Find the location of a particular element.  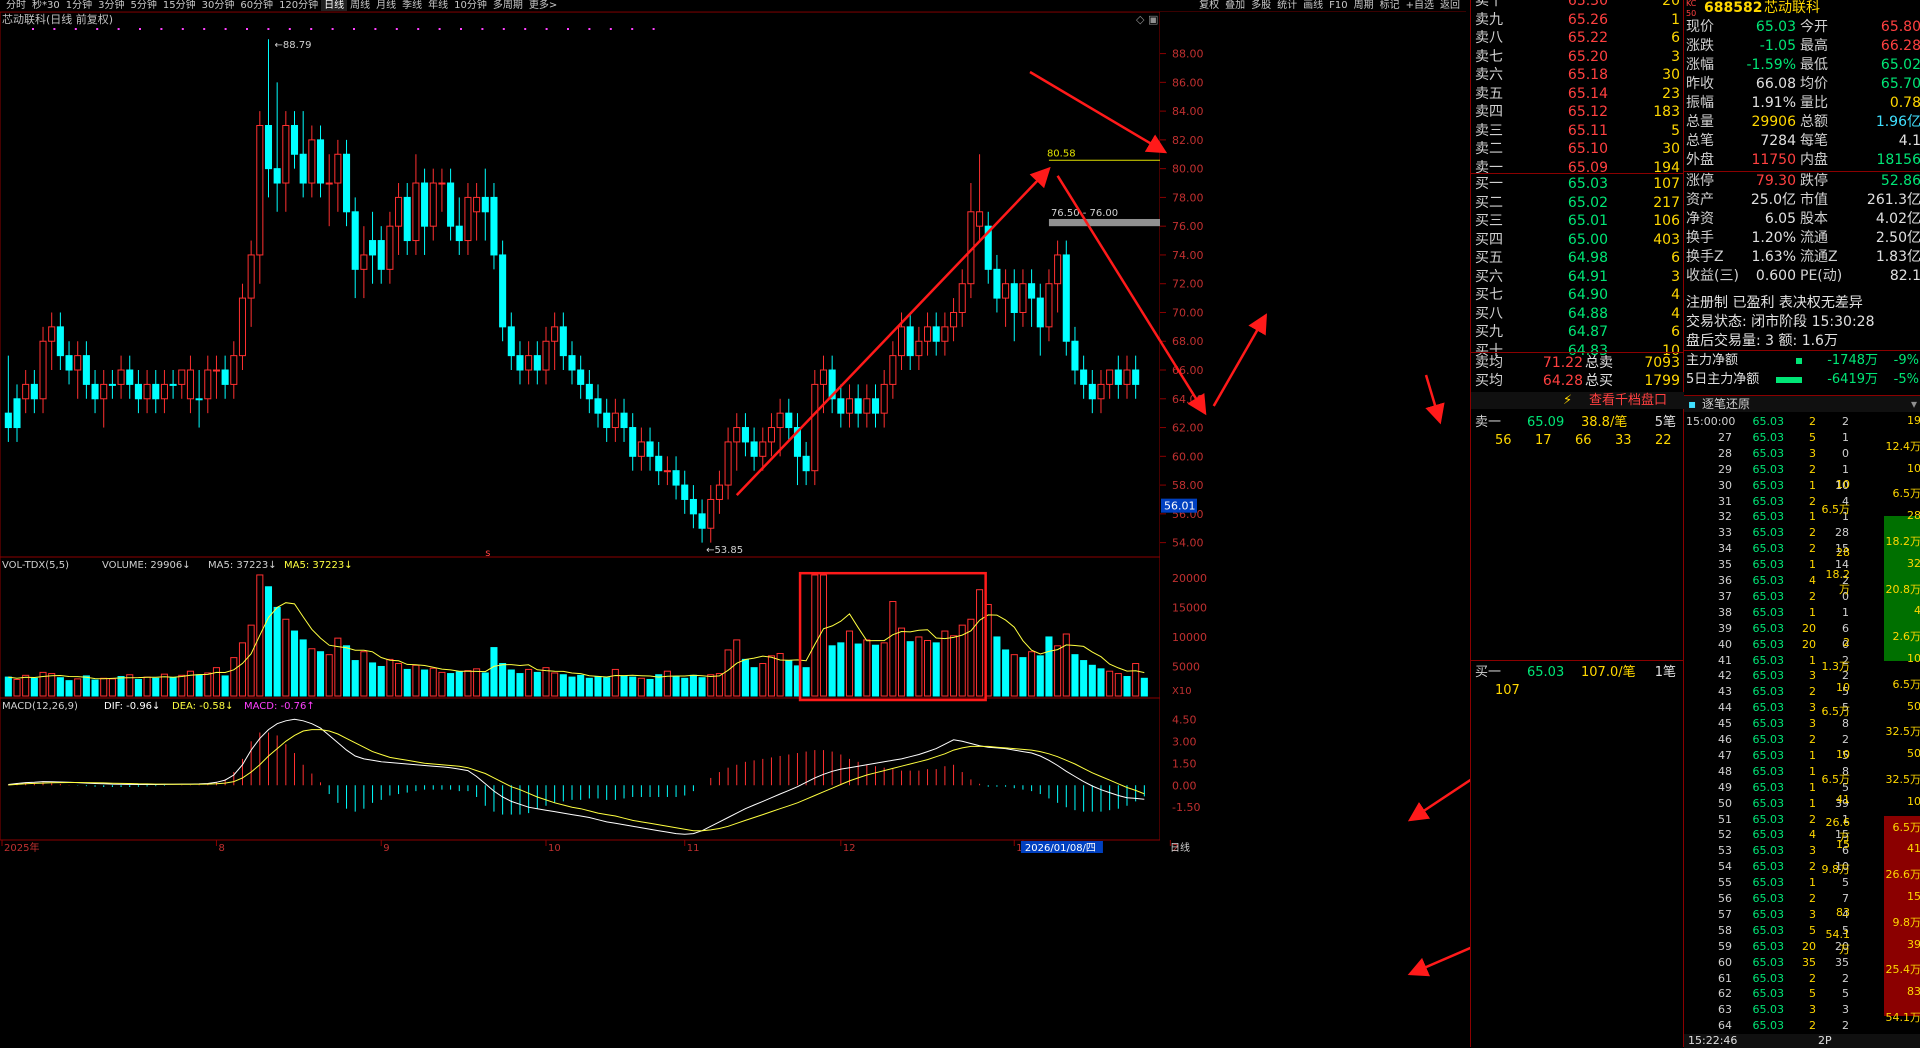

tick-time: 28 is located at coordinates (1725, 453).